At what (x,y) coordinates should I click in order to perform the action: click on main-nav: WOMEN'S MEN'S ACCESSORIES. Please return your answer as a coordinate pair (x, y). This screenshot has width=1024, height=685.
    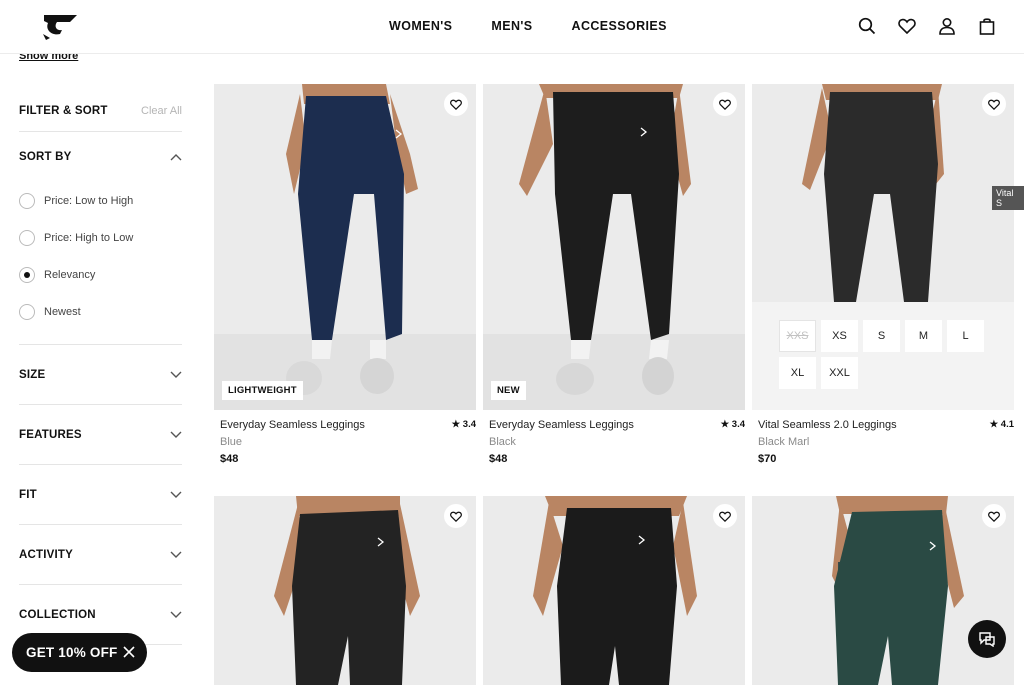
    Looking at the image, I should click on (528, 26).